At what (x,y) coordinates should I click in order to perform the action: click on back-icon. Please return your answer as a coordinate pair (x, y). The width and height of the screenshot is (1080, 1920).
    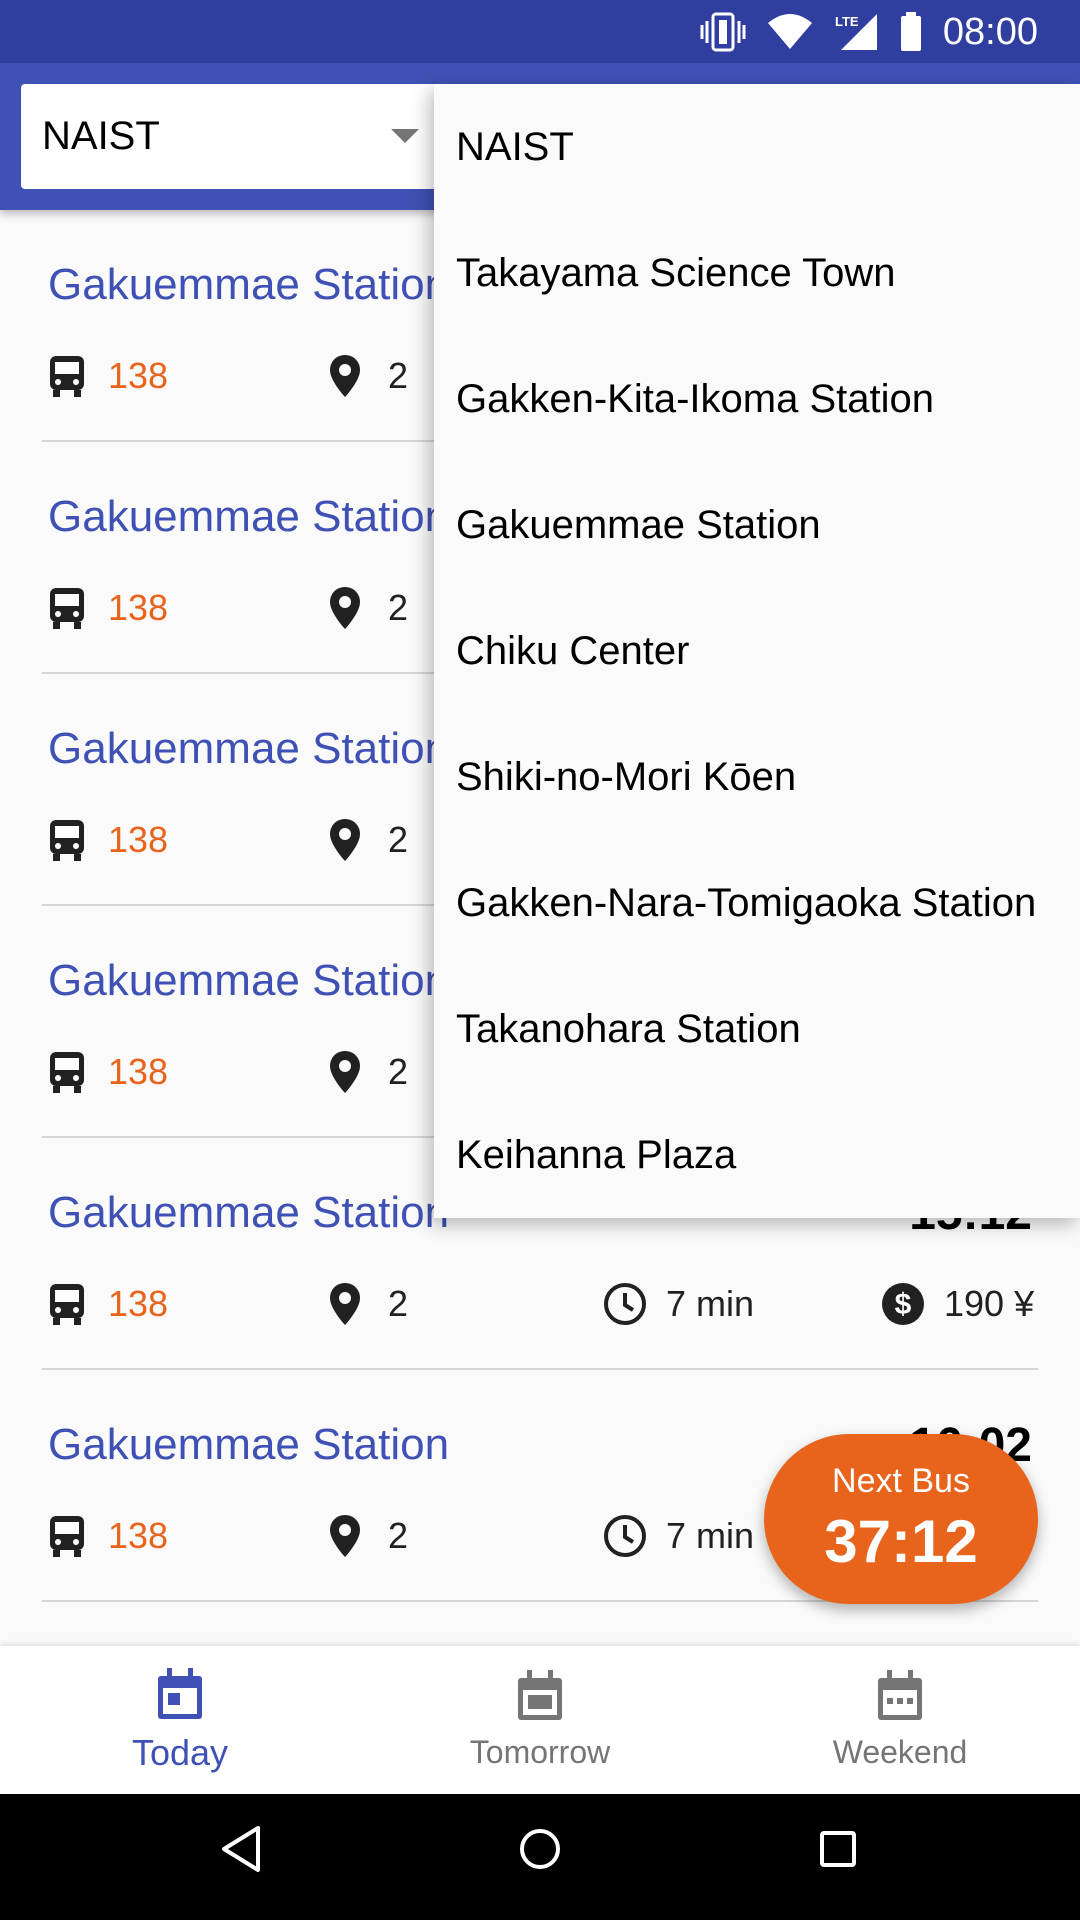
    Looking at the image, I should click on (241, 1849).